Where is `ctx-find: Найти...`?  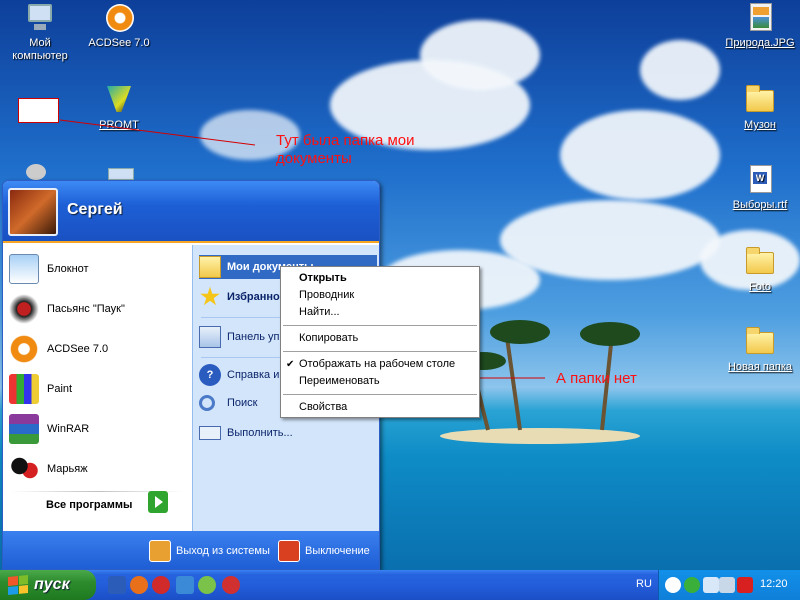
ctx-find: Найти... is located at coordinates (380, 312).